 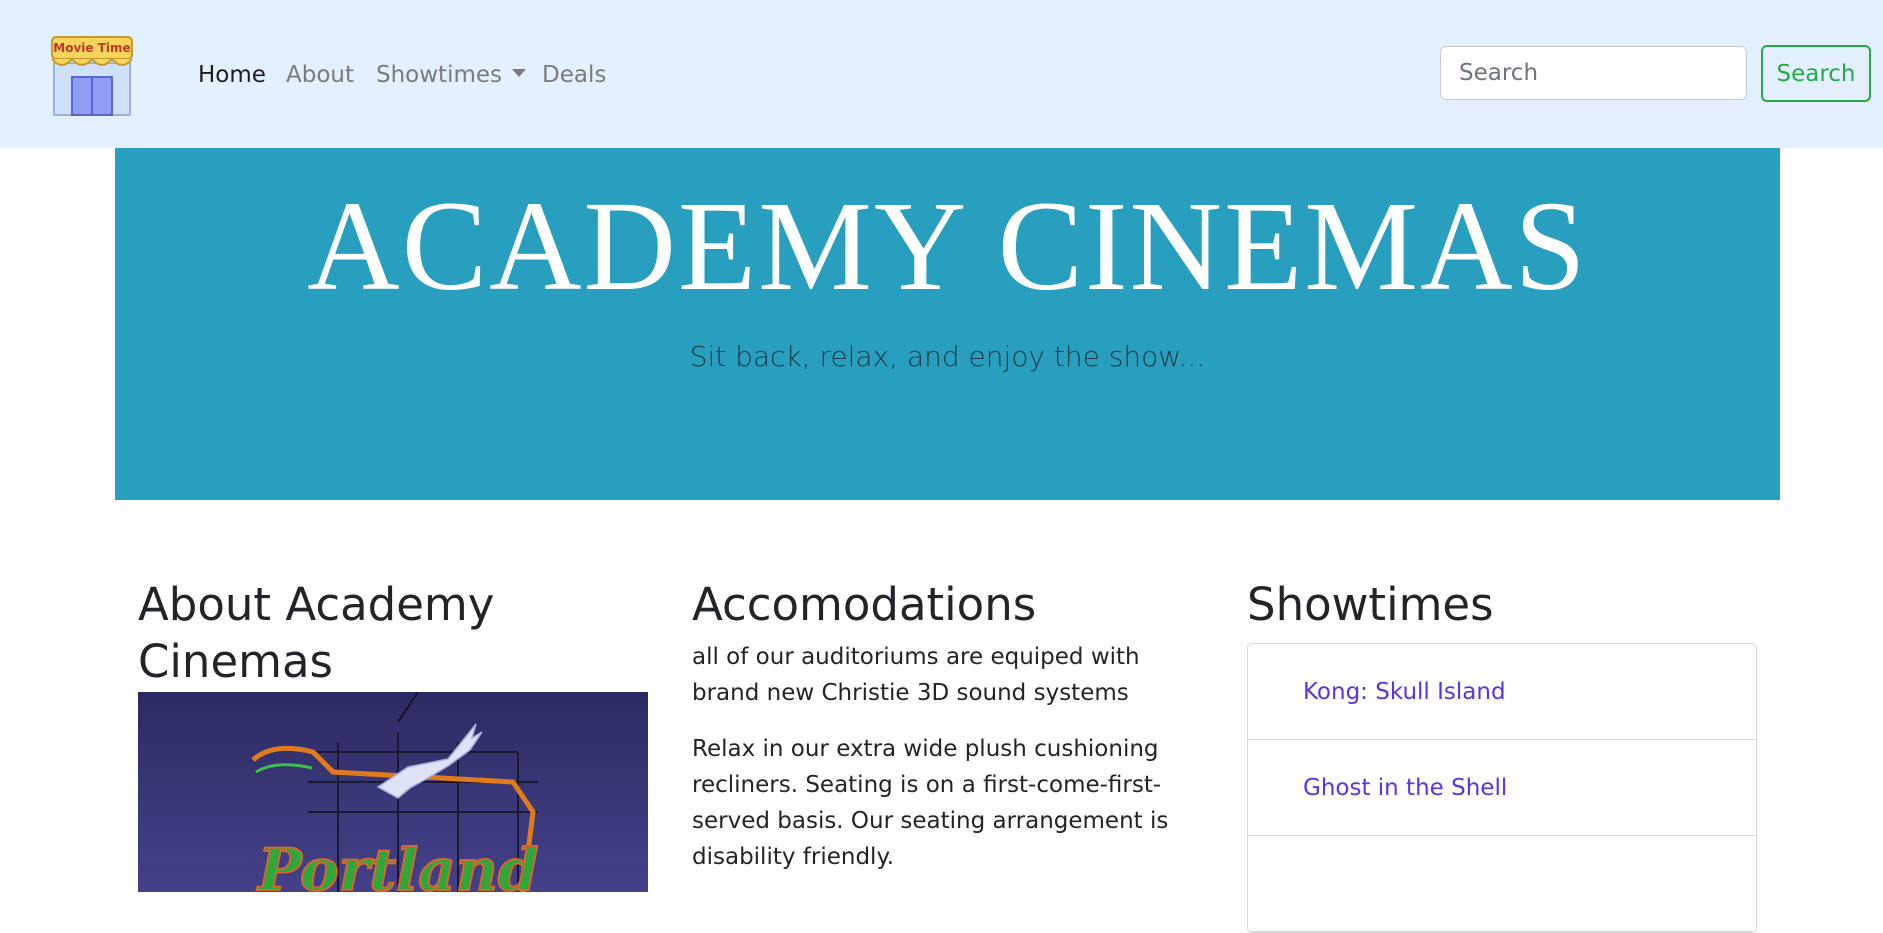 I want to click on search-input, so click(x=1593, y=73).